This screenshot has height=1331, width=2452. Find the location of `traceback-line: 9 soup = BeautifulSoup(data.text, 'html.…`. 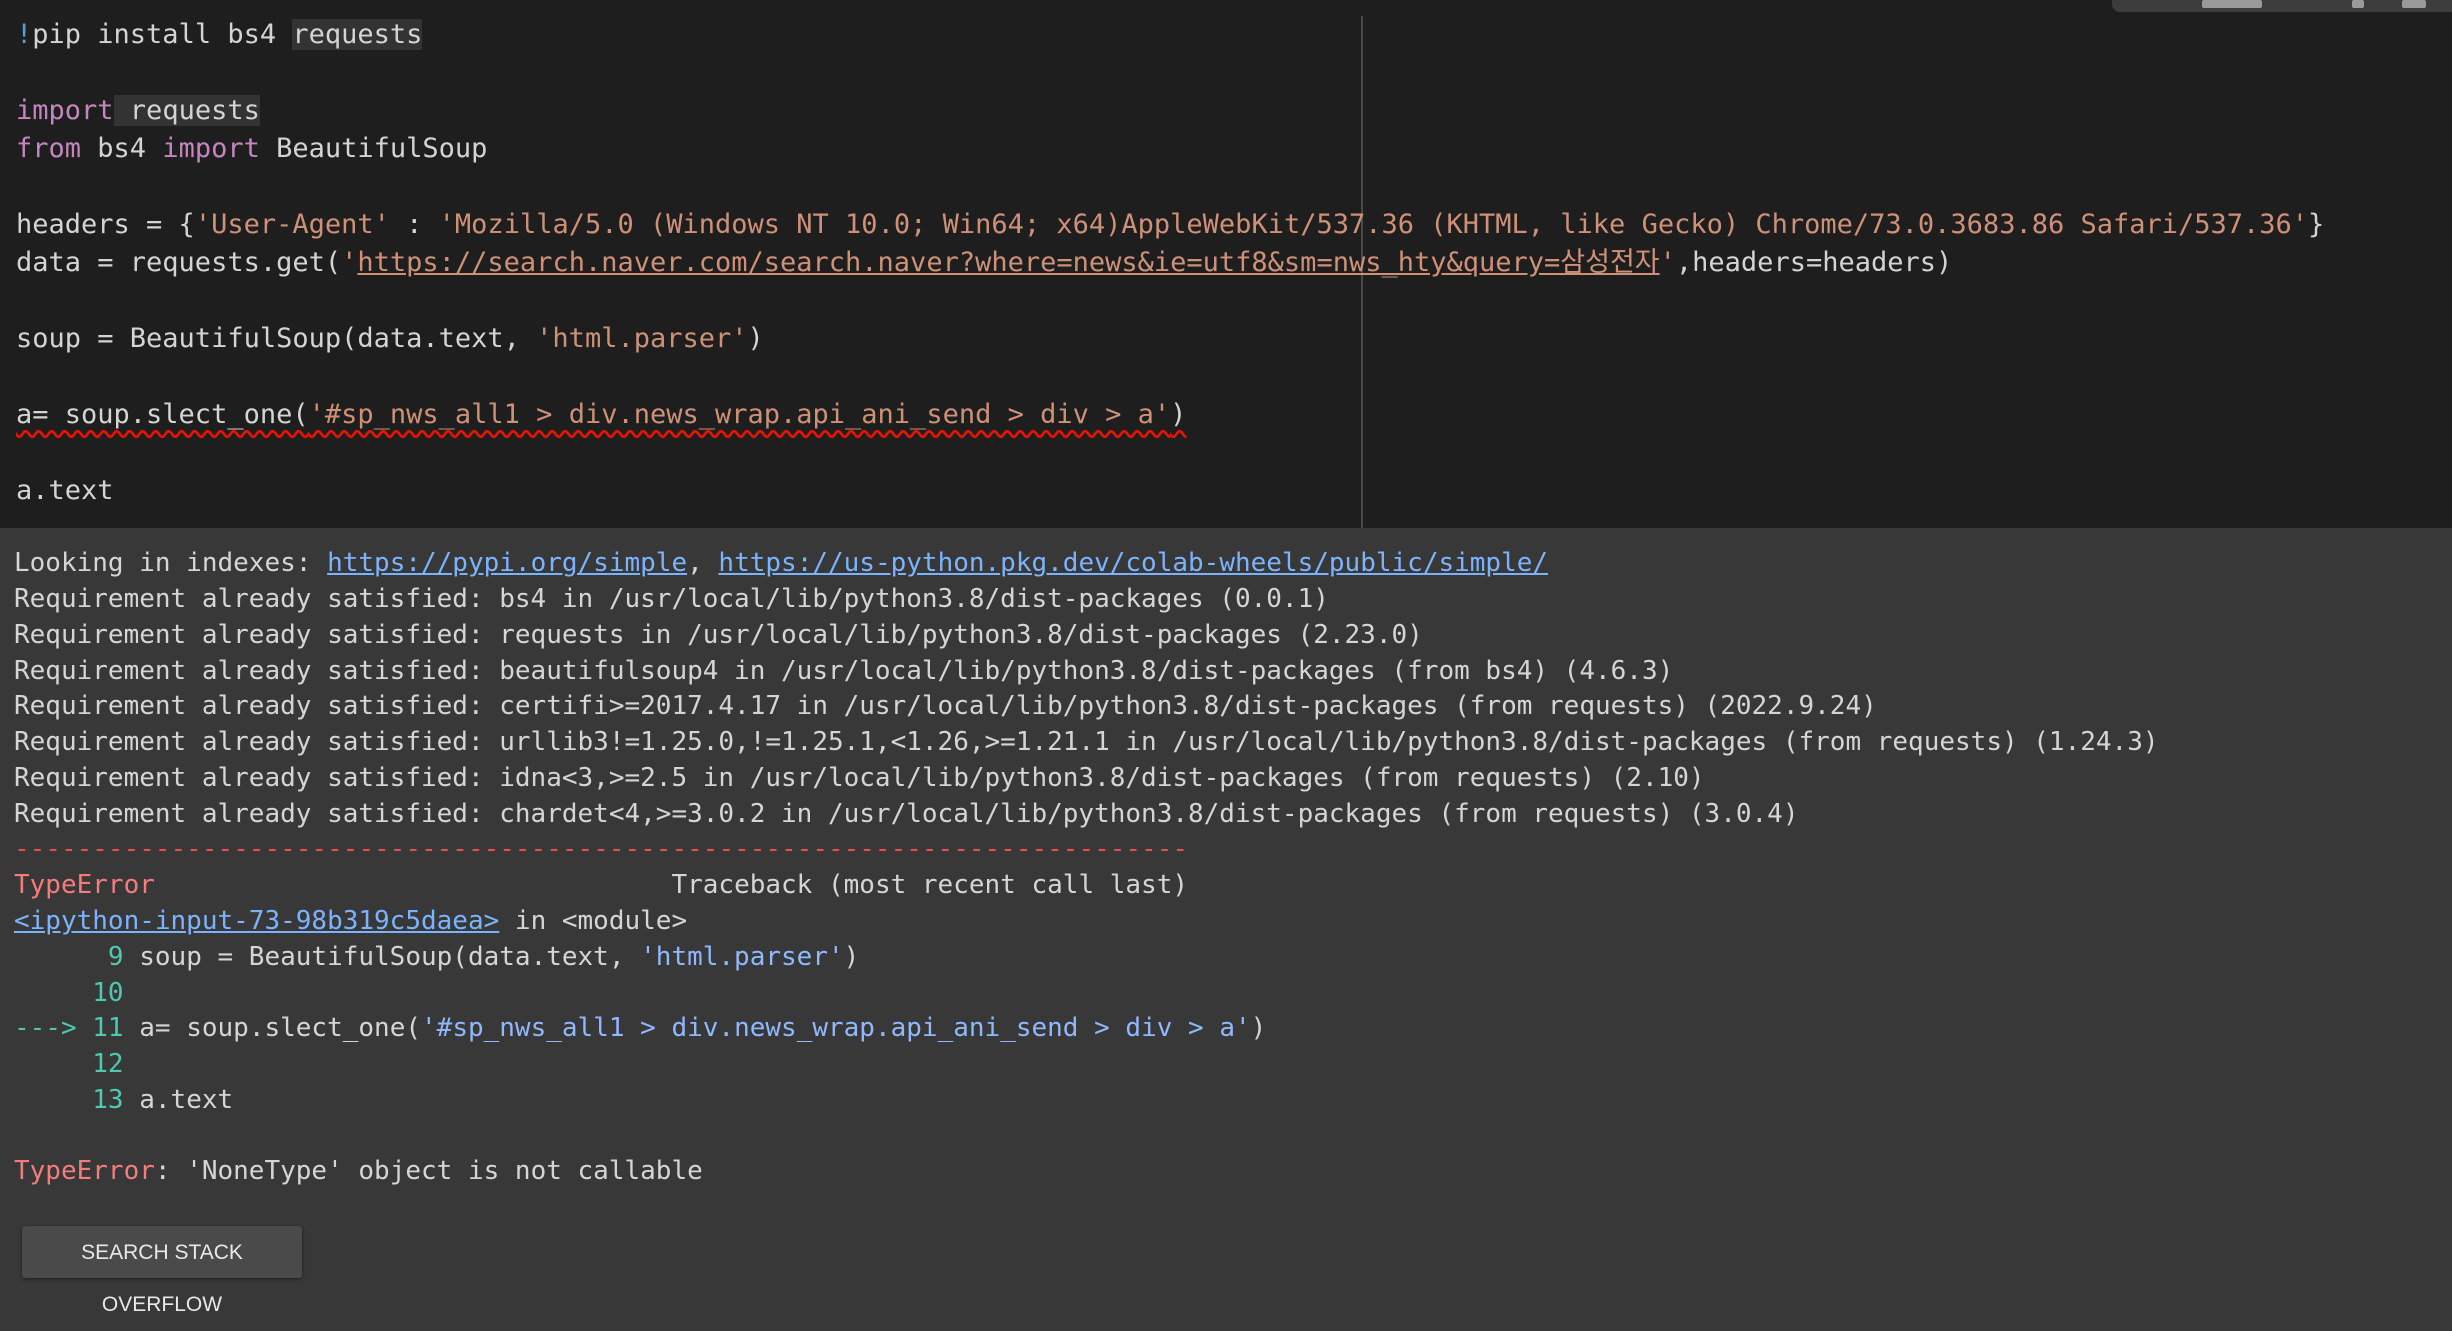

traceback-line: 9 soup = BeautifulSoup(data.text, 'html.… is located at coordinates (483, 957).